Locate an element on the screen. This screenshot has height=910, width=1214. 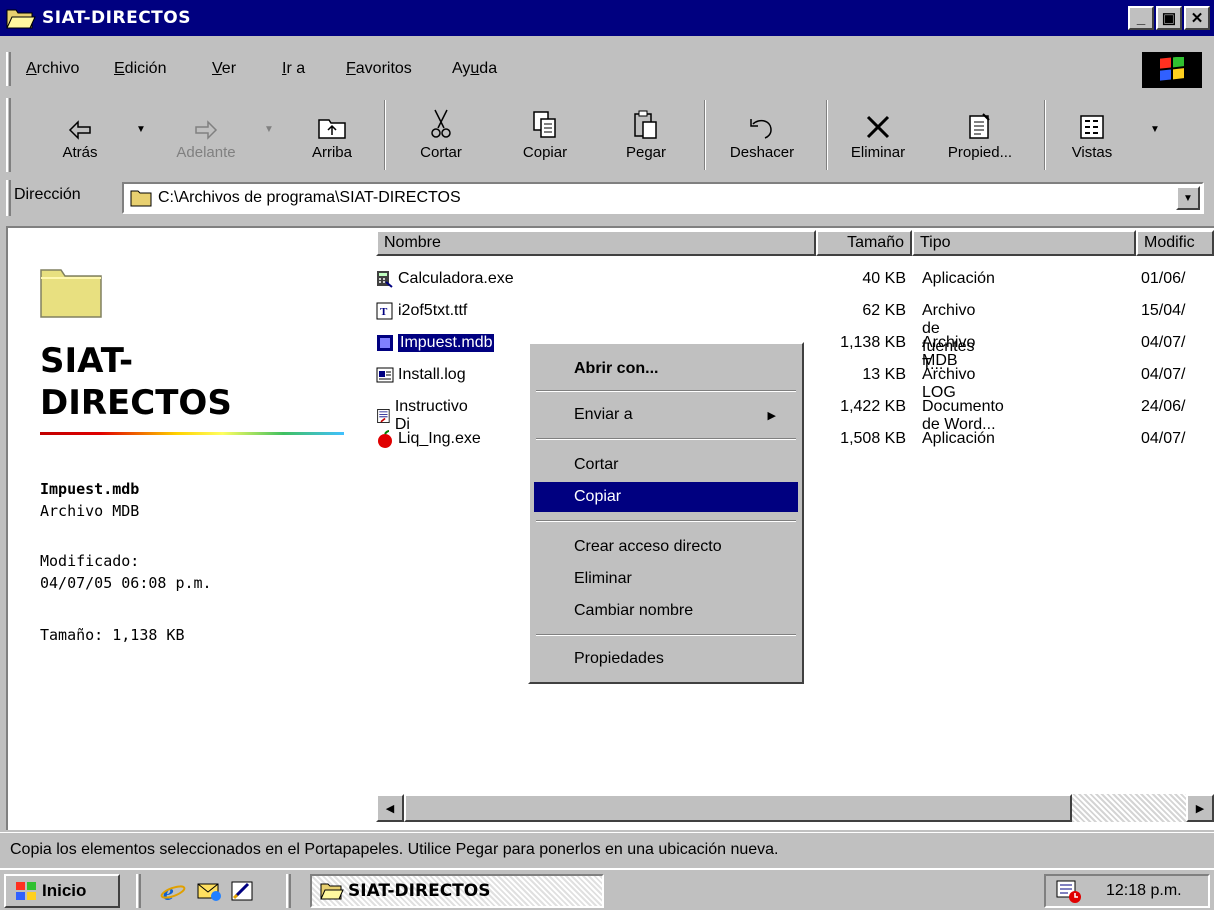
file-size: 40 KB is located at coordinates (884, 278).